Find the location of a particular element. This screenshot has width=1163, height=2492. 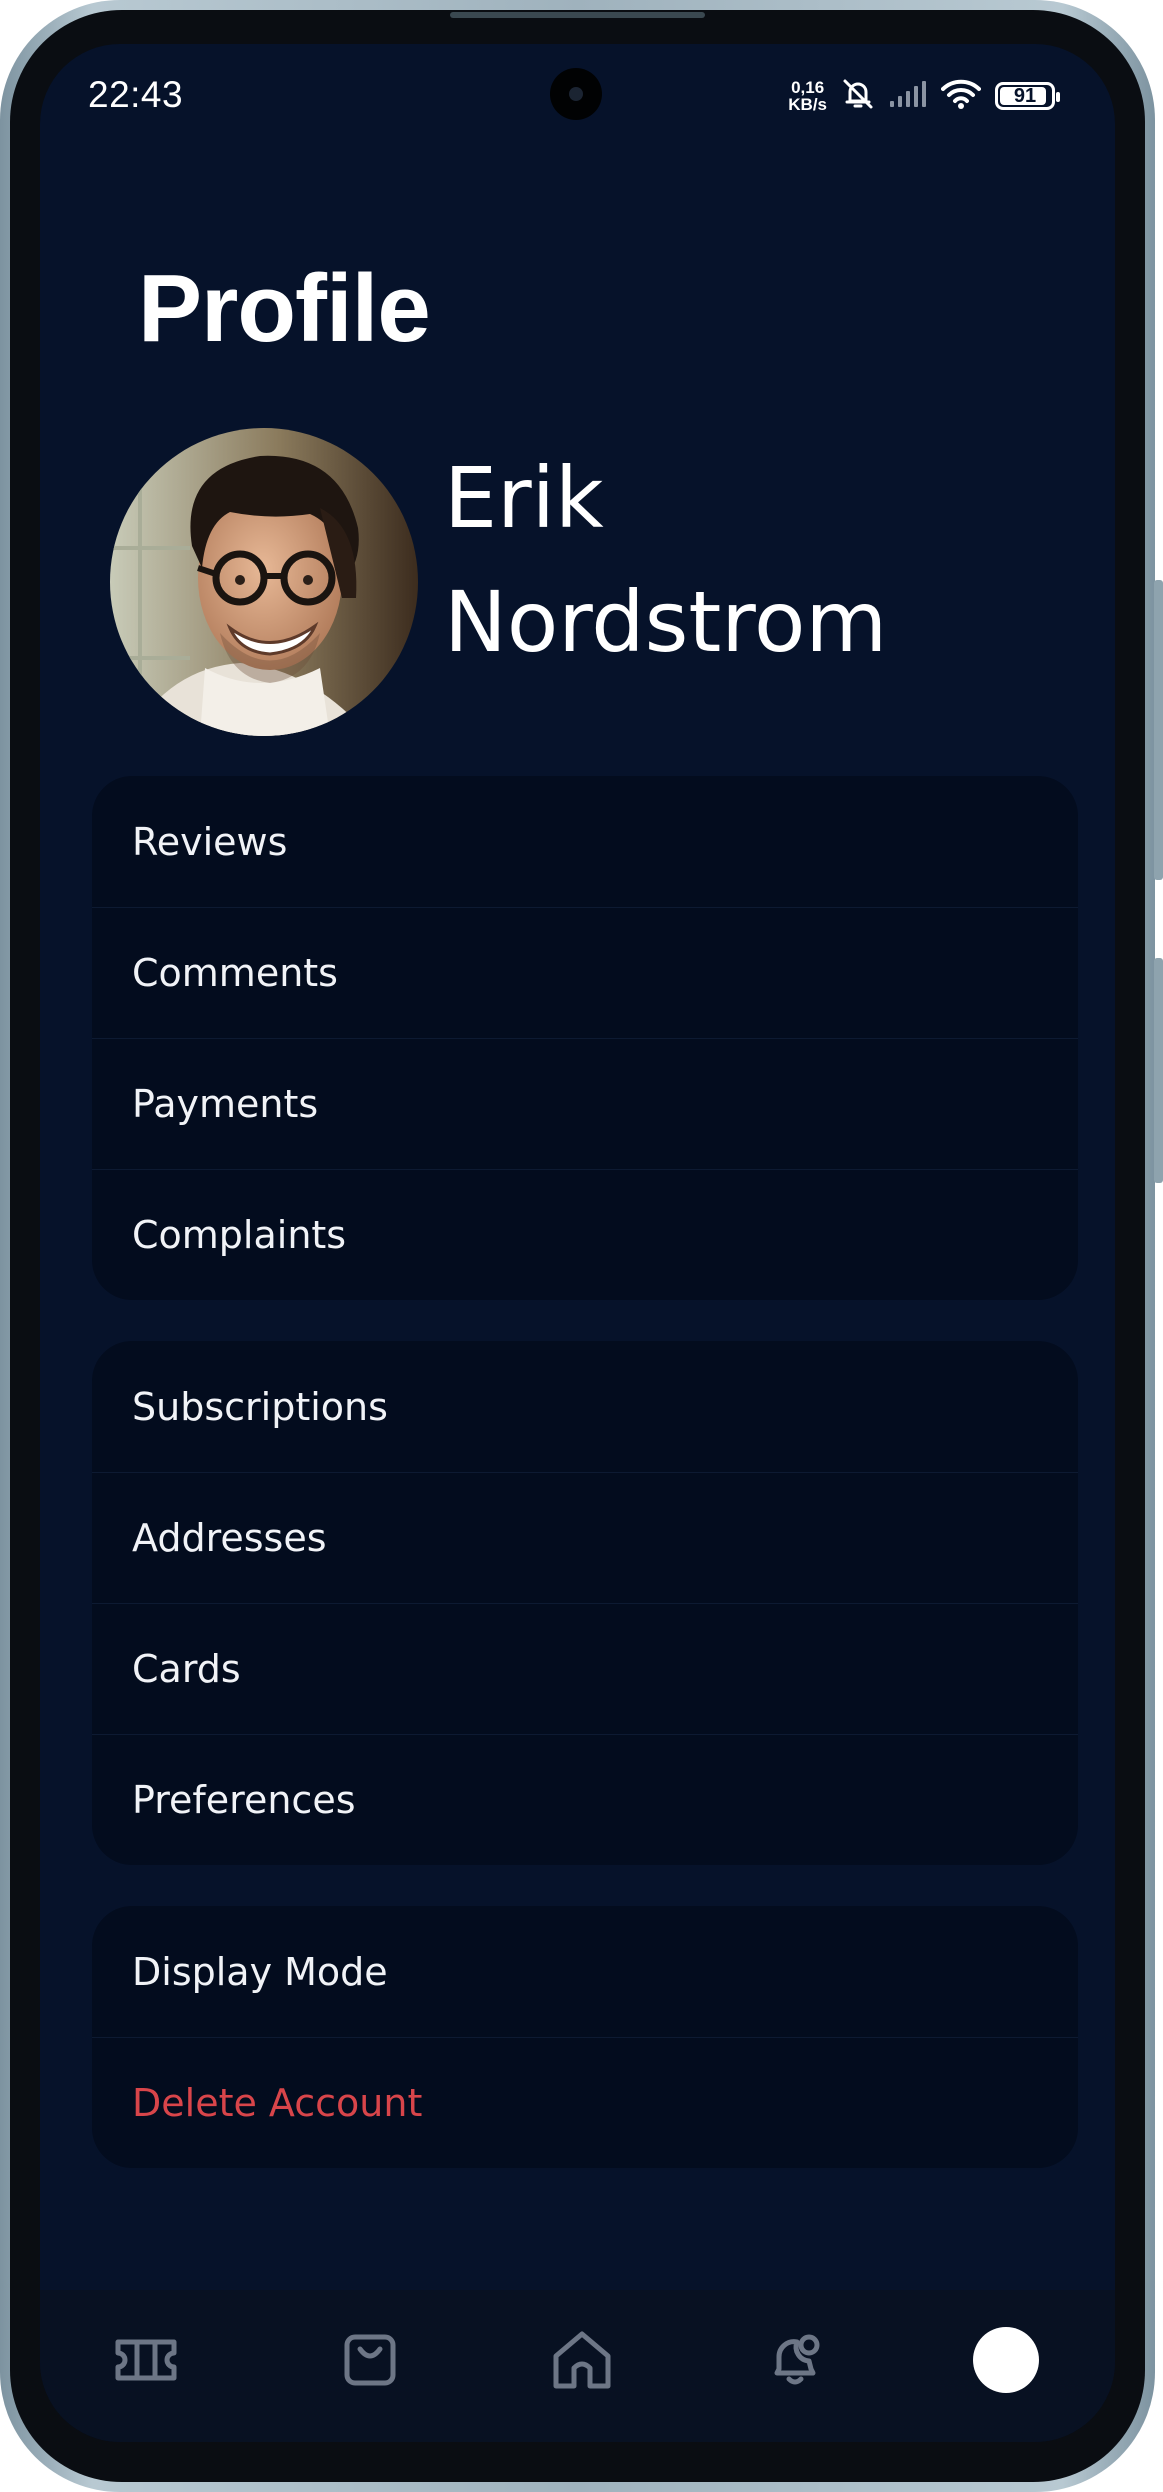

menu-item-addresses: Addresses is located at coordinates (585, 1537).